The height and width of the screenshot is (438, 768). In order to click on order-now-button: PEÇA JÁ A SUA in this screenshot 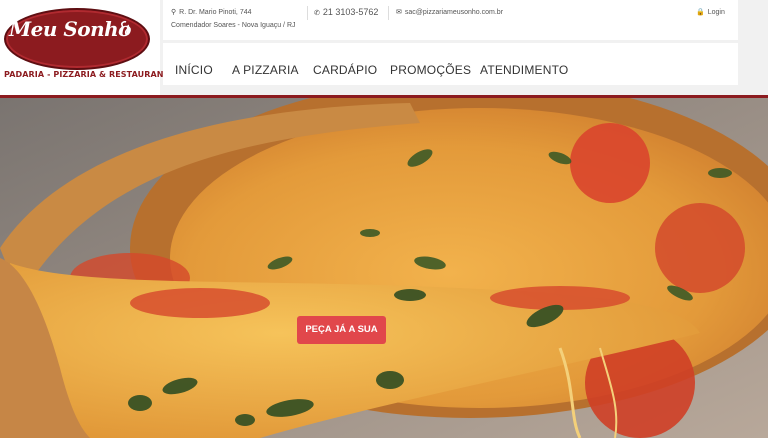, I will do `click(341, 330)`.